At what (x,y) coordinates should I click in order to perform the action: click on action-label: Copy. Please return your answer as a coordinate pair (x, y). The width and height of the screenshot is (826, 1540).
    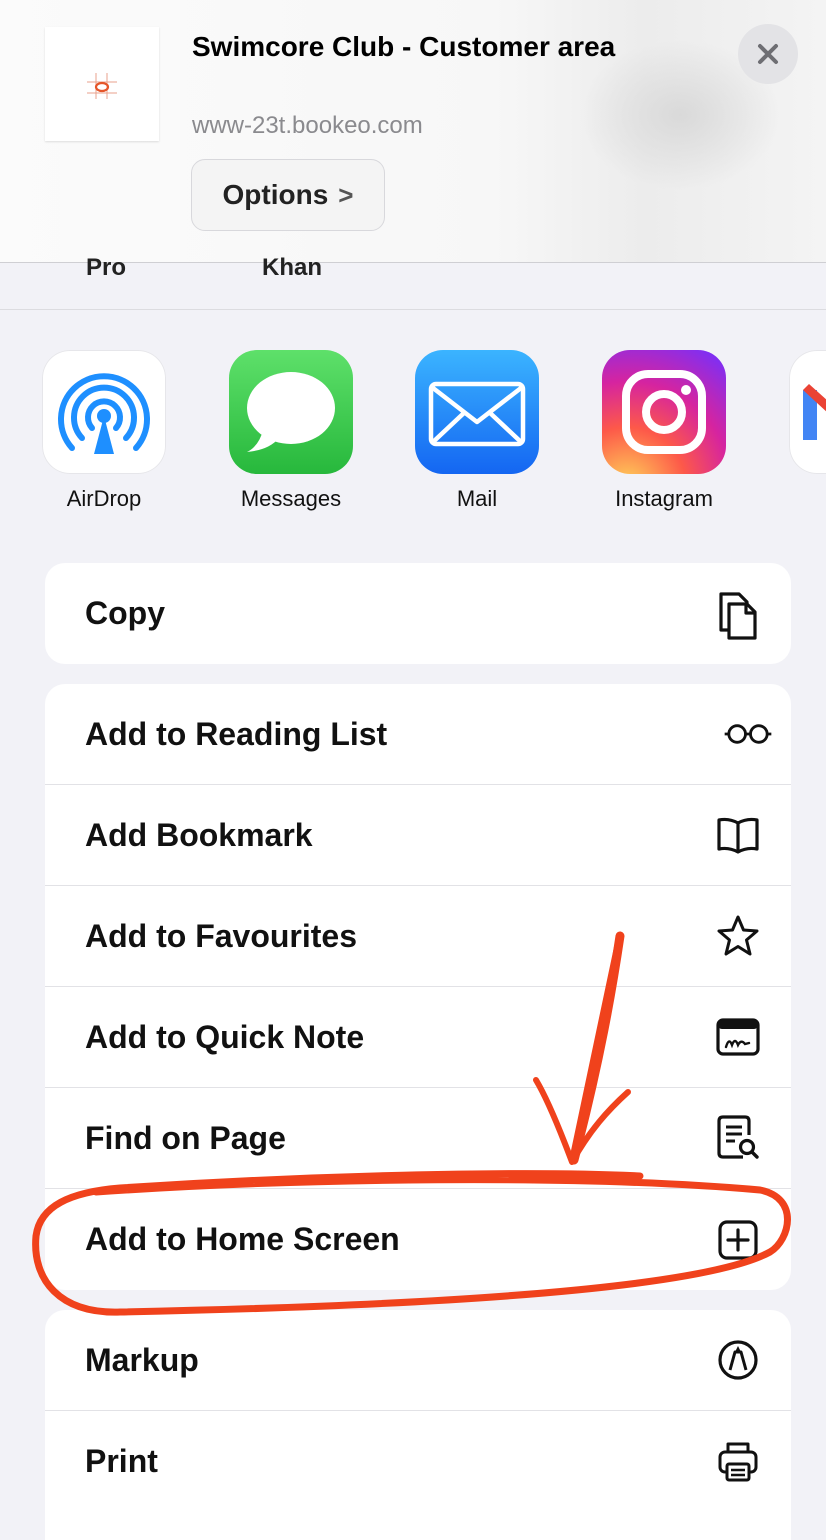
    Looking at the image, I should click on (125, 613).